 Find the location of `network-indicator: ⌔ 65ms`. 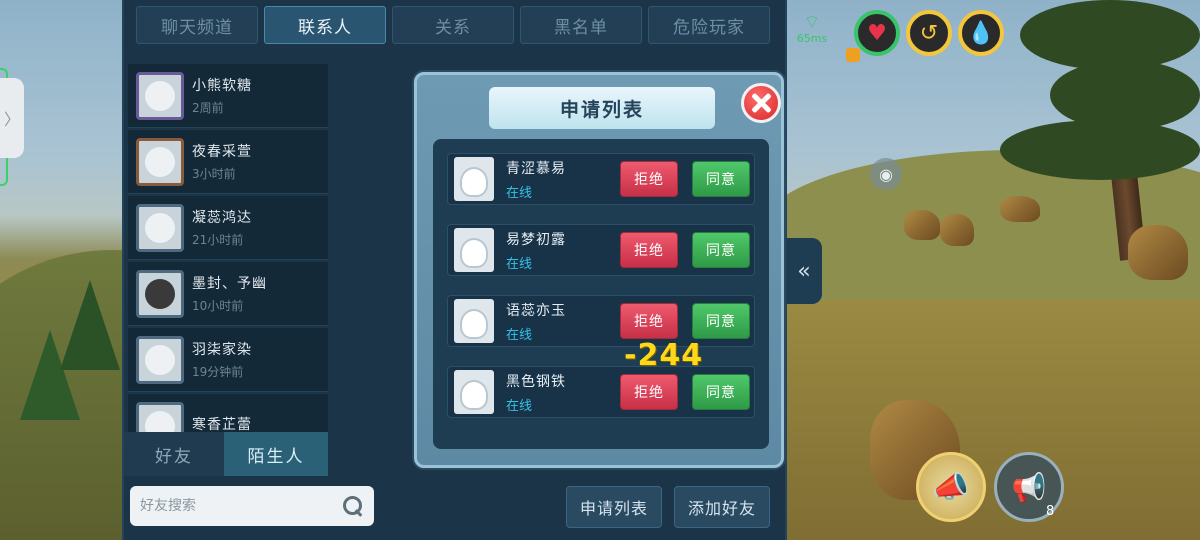

network-indicator: ⌔ 65ms is located at coordinates (812, 29).